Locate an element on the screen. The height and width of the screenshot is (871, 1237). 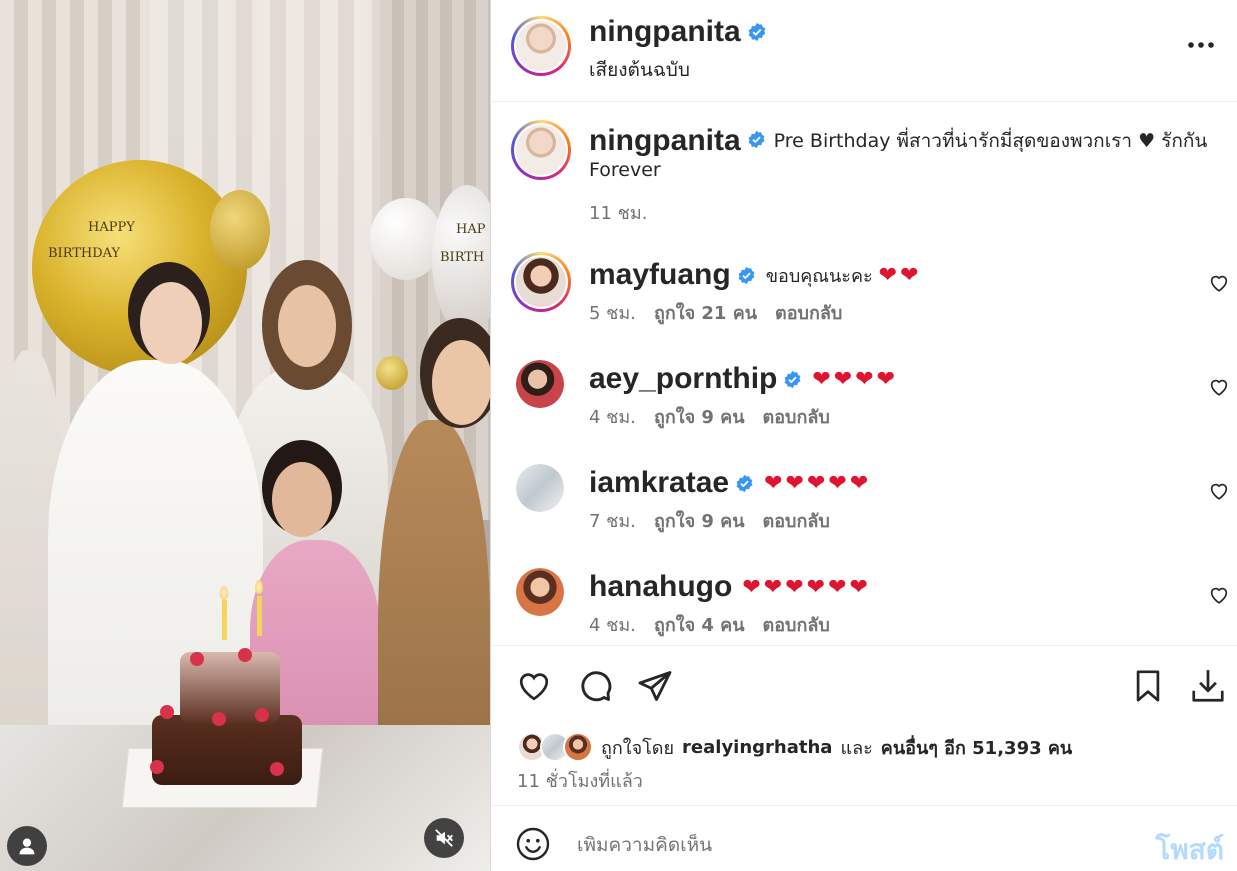
user-tags-icon is located at coordinates (27, 846).